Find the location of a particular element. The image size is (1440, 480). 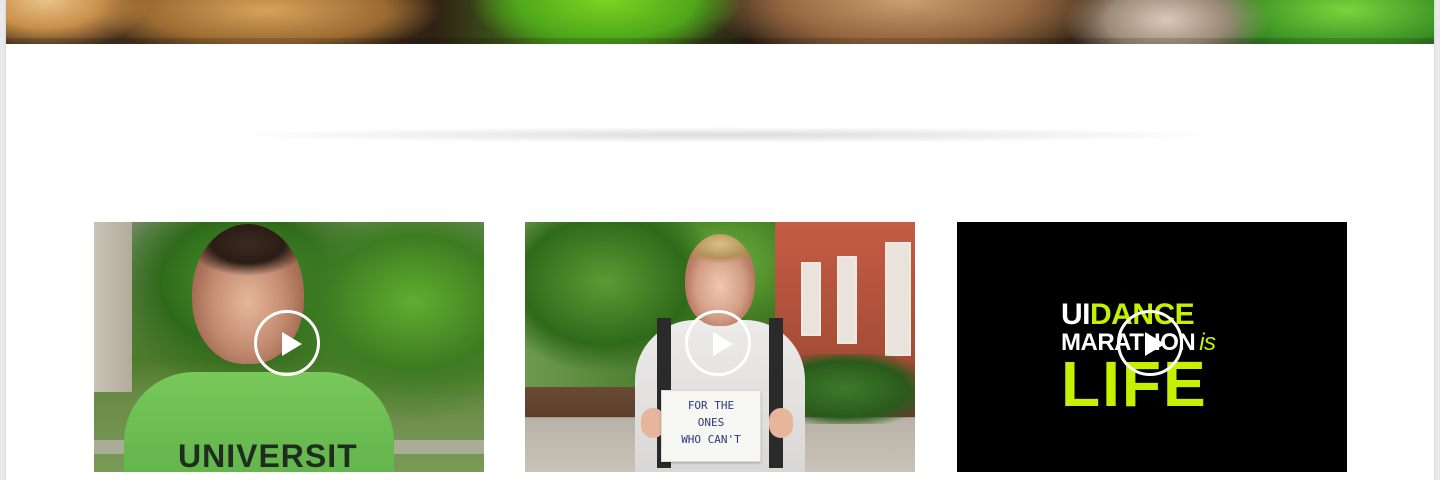

section-divider is located at coordinates (726, 135).